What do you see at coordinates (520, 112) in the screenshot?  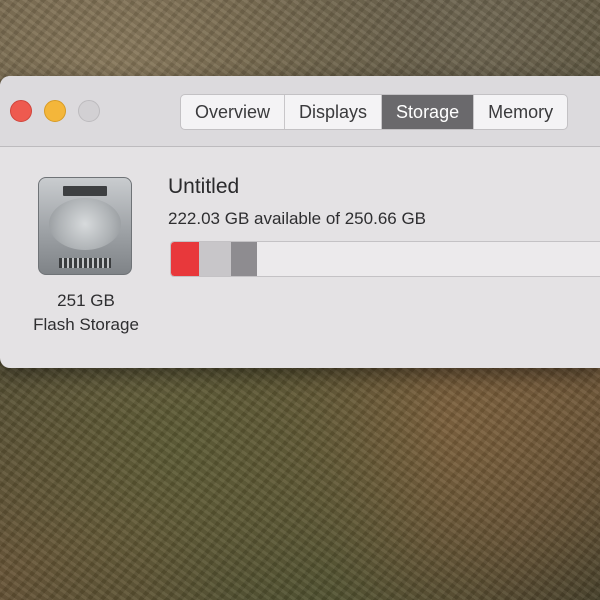 I see `tab-memory: Memory` at bounding box center [520, 112].